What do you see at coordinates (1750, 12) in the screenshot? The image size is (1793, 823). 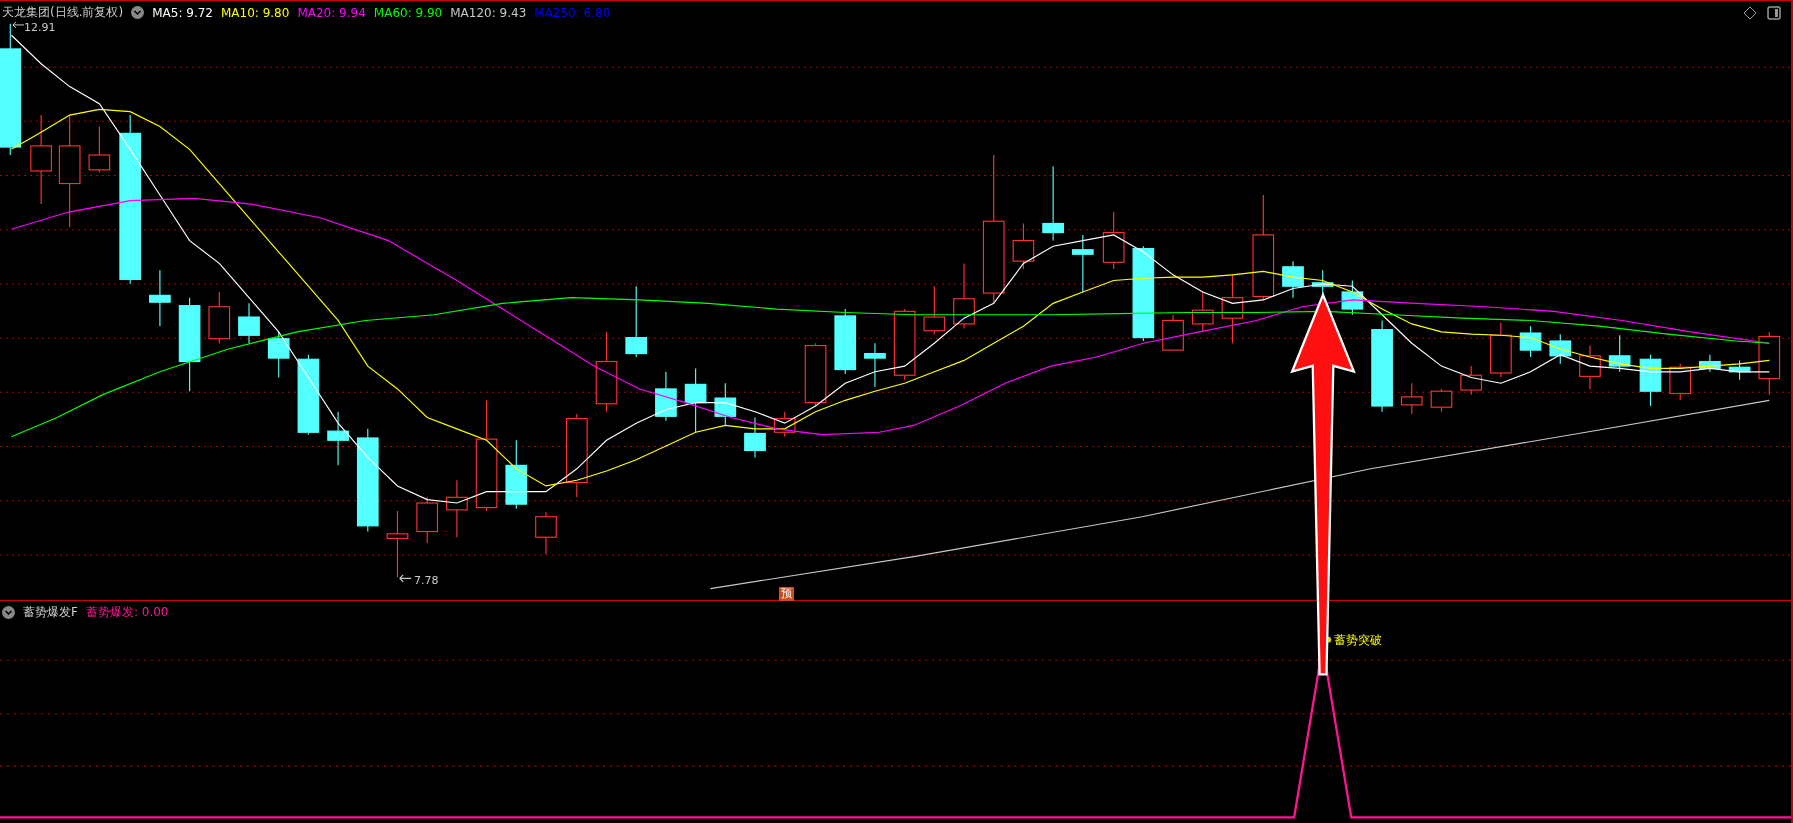 I see `diamond-icon` at bounding box center [1750, 12].